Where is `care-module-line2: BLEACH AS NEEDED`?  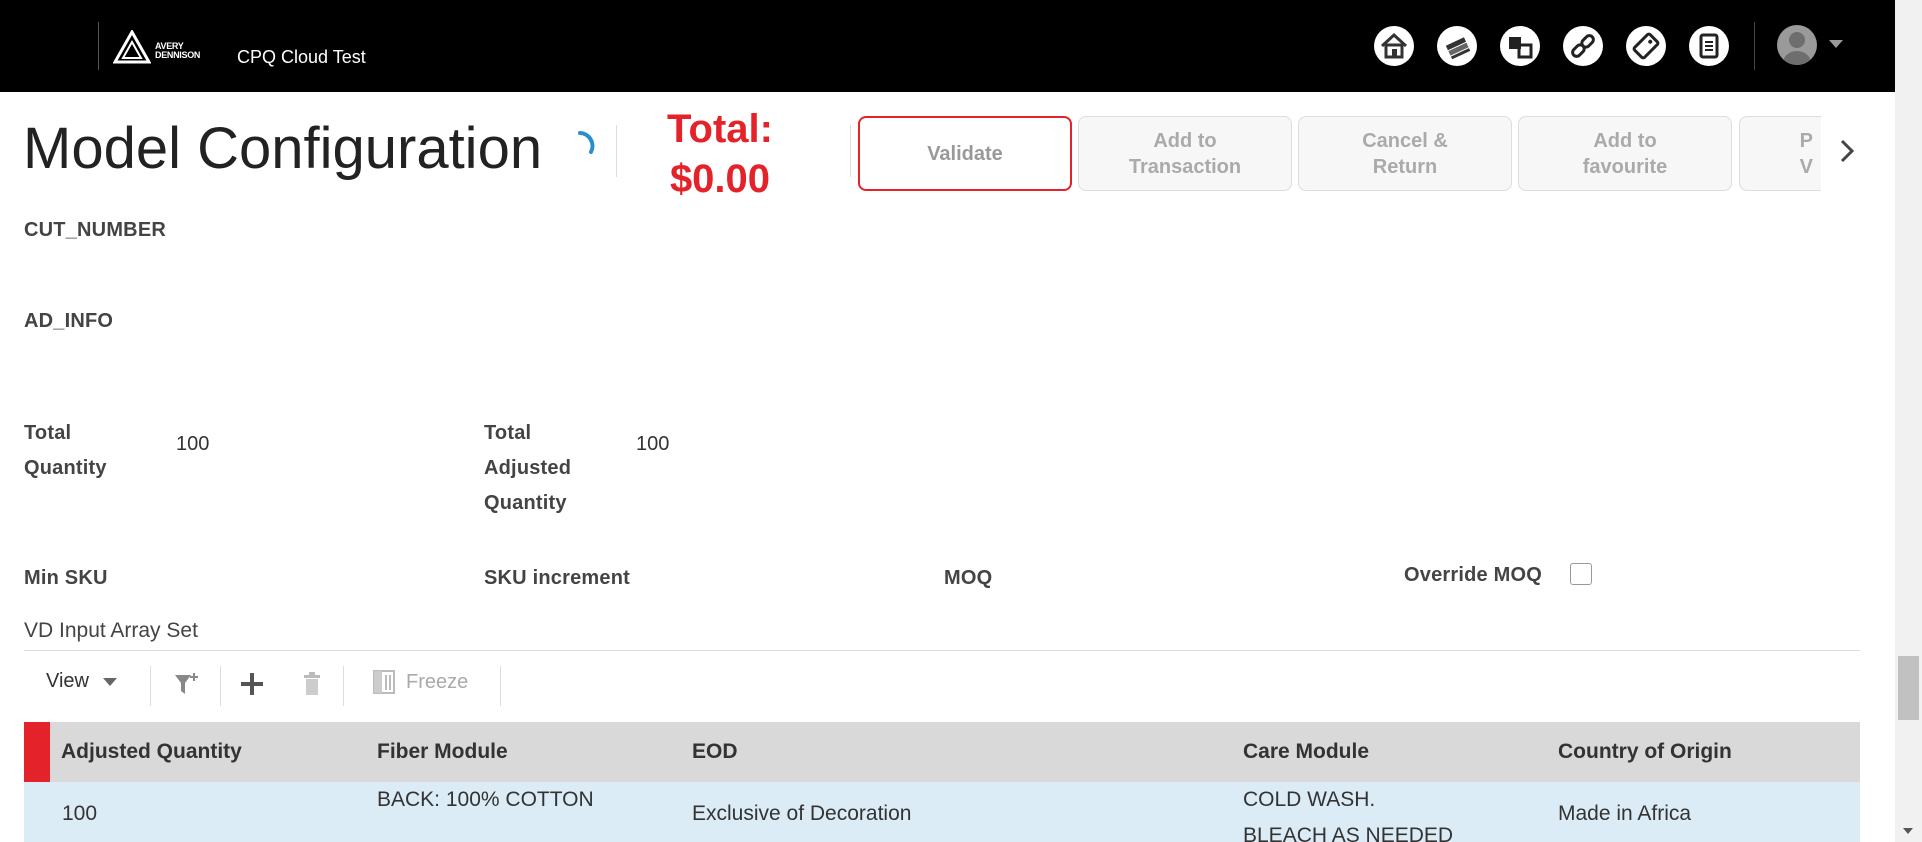 care-module-line2: BLEACH AS NEEDED is located at coordinates (1348, 833).